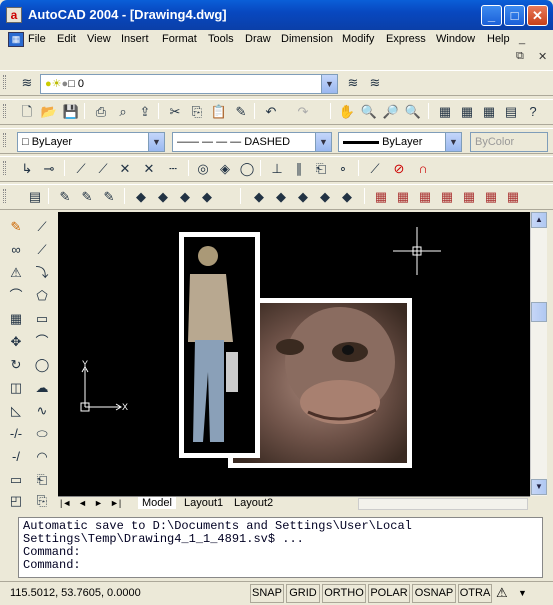  Describe the element at coordinates (539, 312) in the screenshot. I see `scroll-thumb` at that location.